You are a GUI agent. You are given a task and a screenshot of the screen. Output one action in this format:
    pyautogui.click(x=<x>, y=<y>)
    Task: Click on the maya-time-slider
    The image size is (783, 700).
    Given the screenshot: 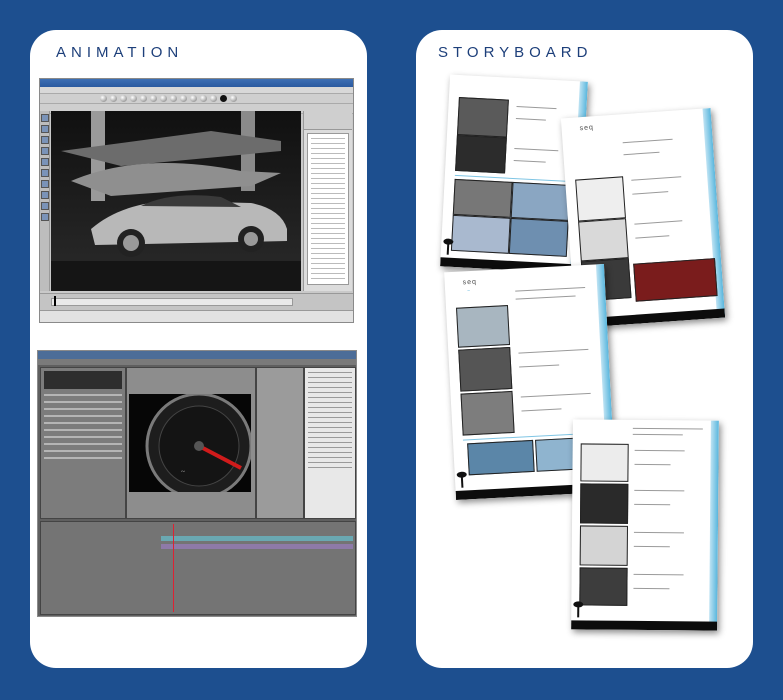 What is the action you would take?
    pyautogui.click(x=196, y=301)
    